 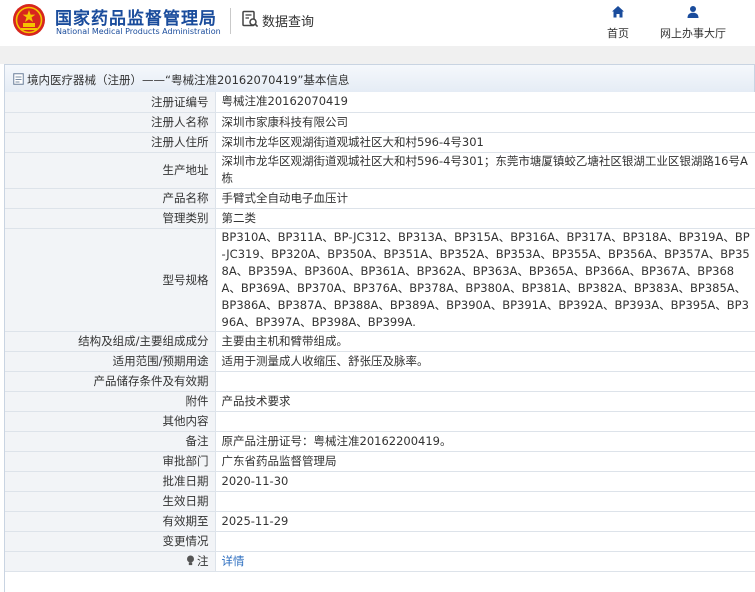 I want to click on nav-online-service-hall: 网上办事大厅, so click(x=693, y=23).